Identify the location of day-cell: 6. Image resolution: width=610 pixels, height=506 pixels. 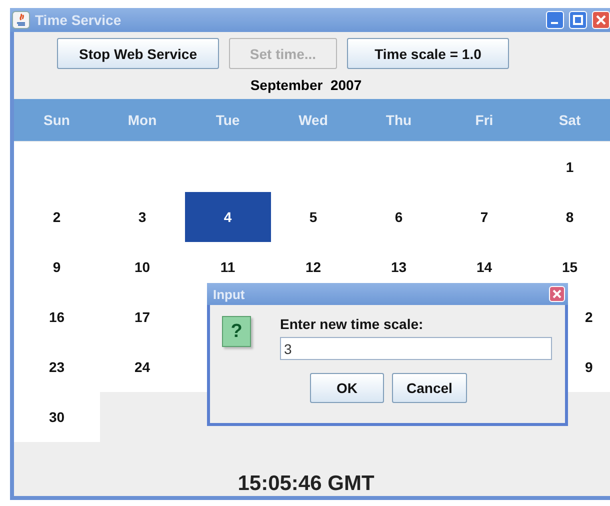
(399, 217).